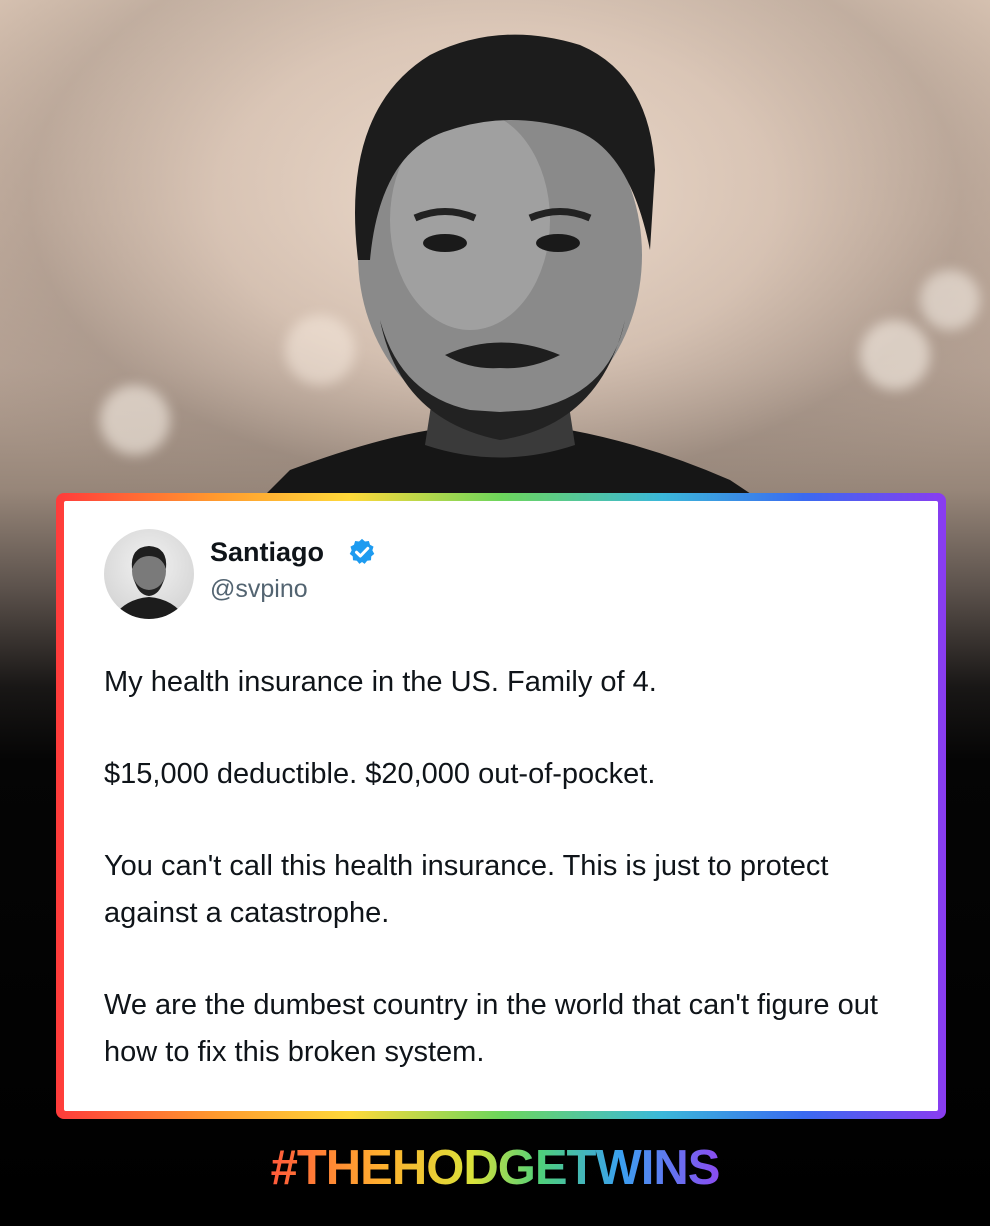  I want to click on avatar, so click(149, 574).